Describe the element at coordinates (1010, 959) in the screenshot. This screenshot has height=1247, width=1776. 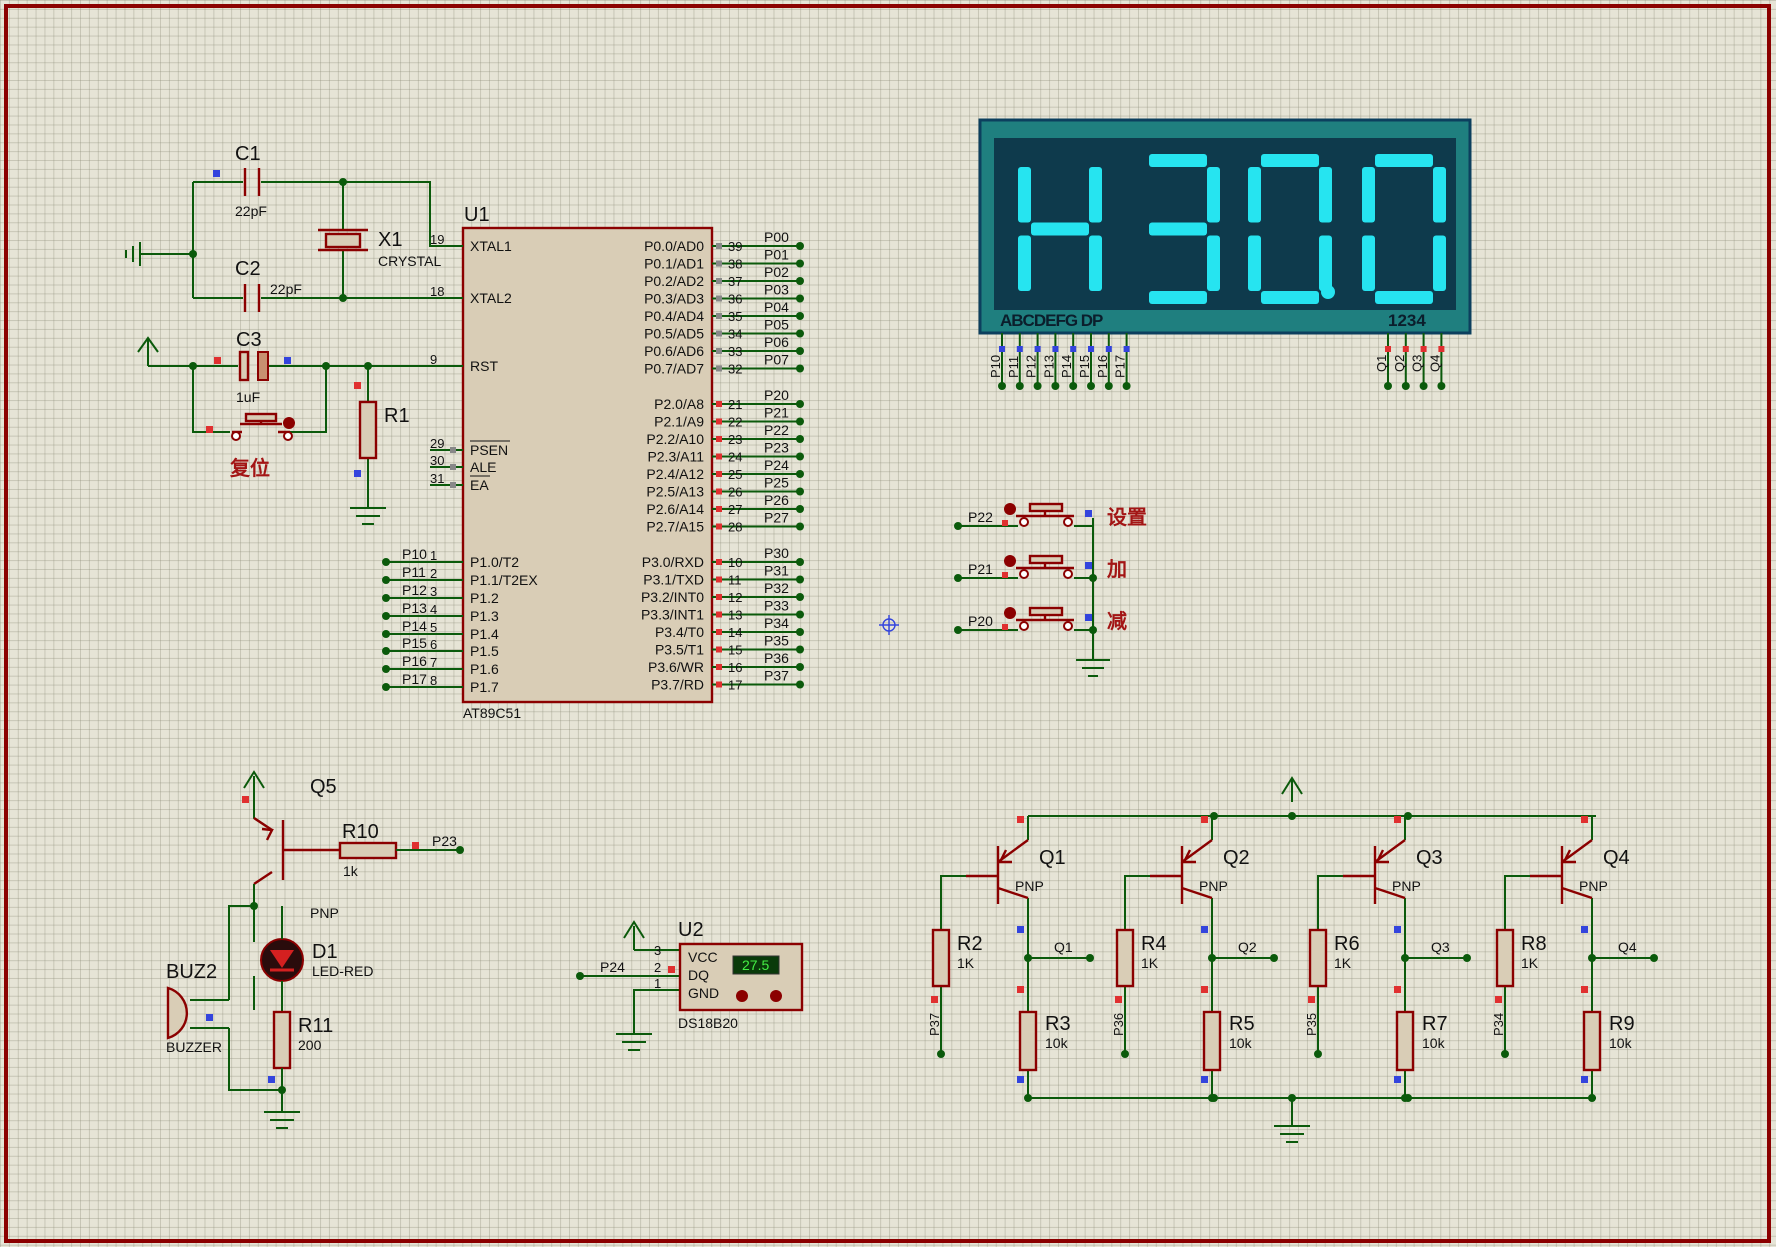
I see `driver-q1: Q1 PNP R21K R310k Q1 P37` at that location.